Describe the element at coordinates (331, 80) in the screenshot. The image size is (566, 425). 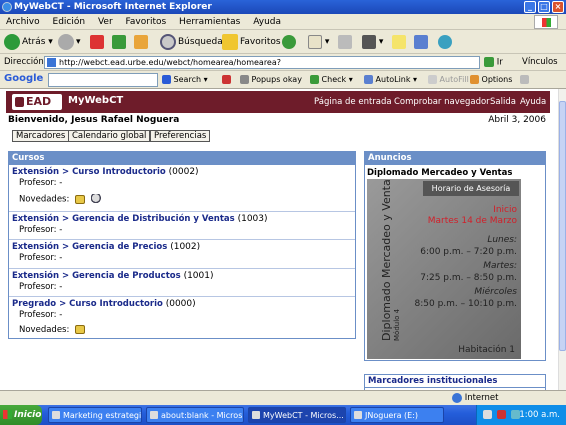
I see `spell-check-button: Check ▾` at that location.